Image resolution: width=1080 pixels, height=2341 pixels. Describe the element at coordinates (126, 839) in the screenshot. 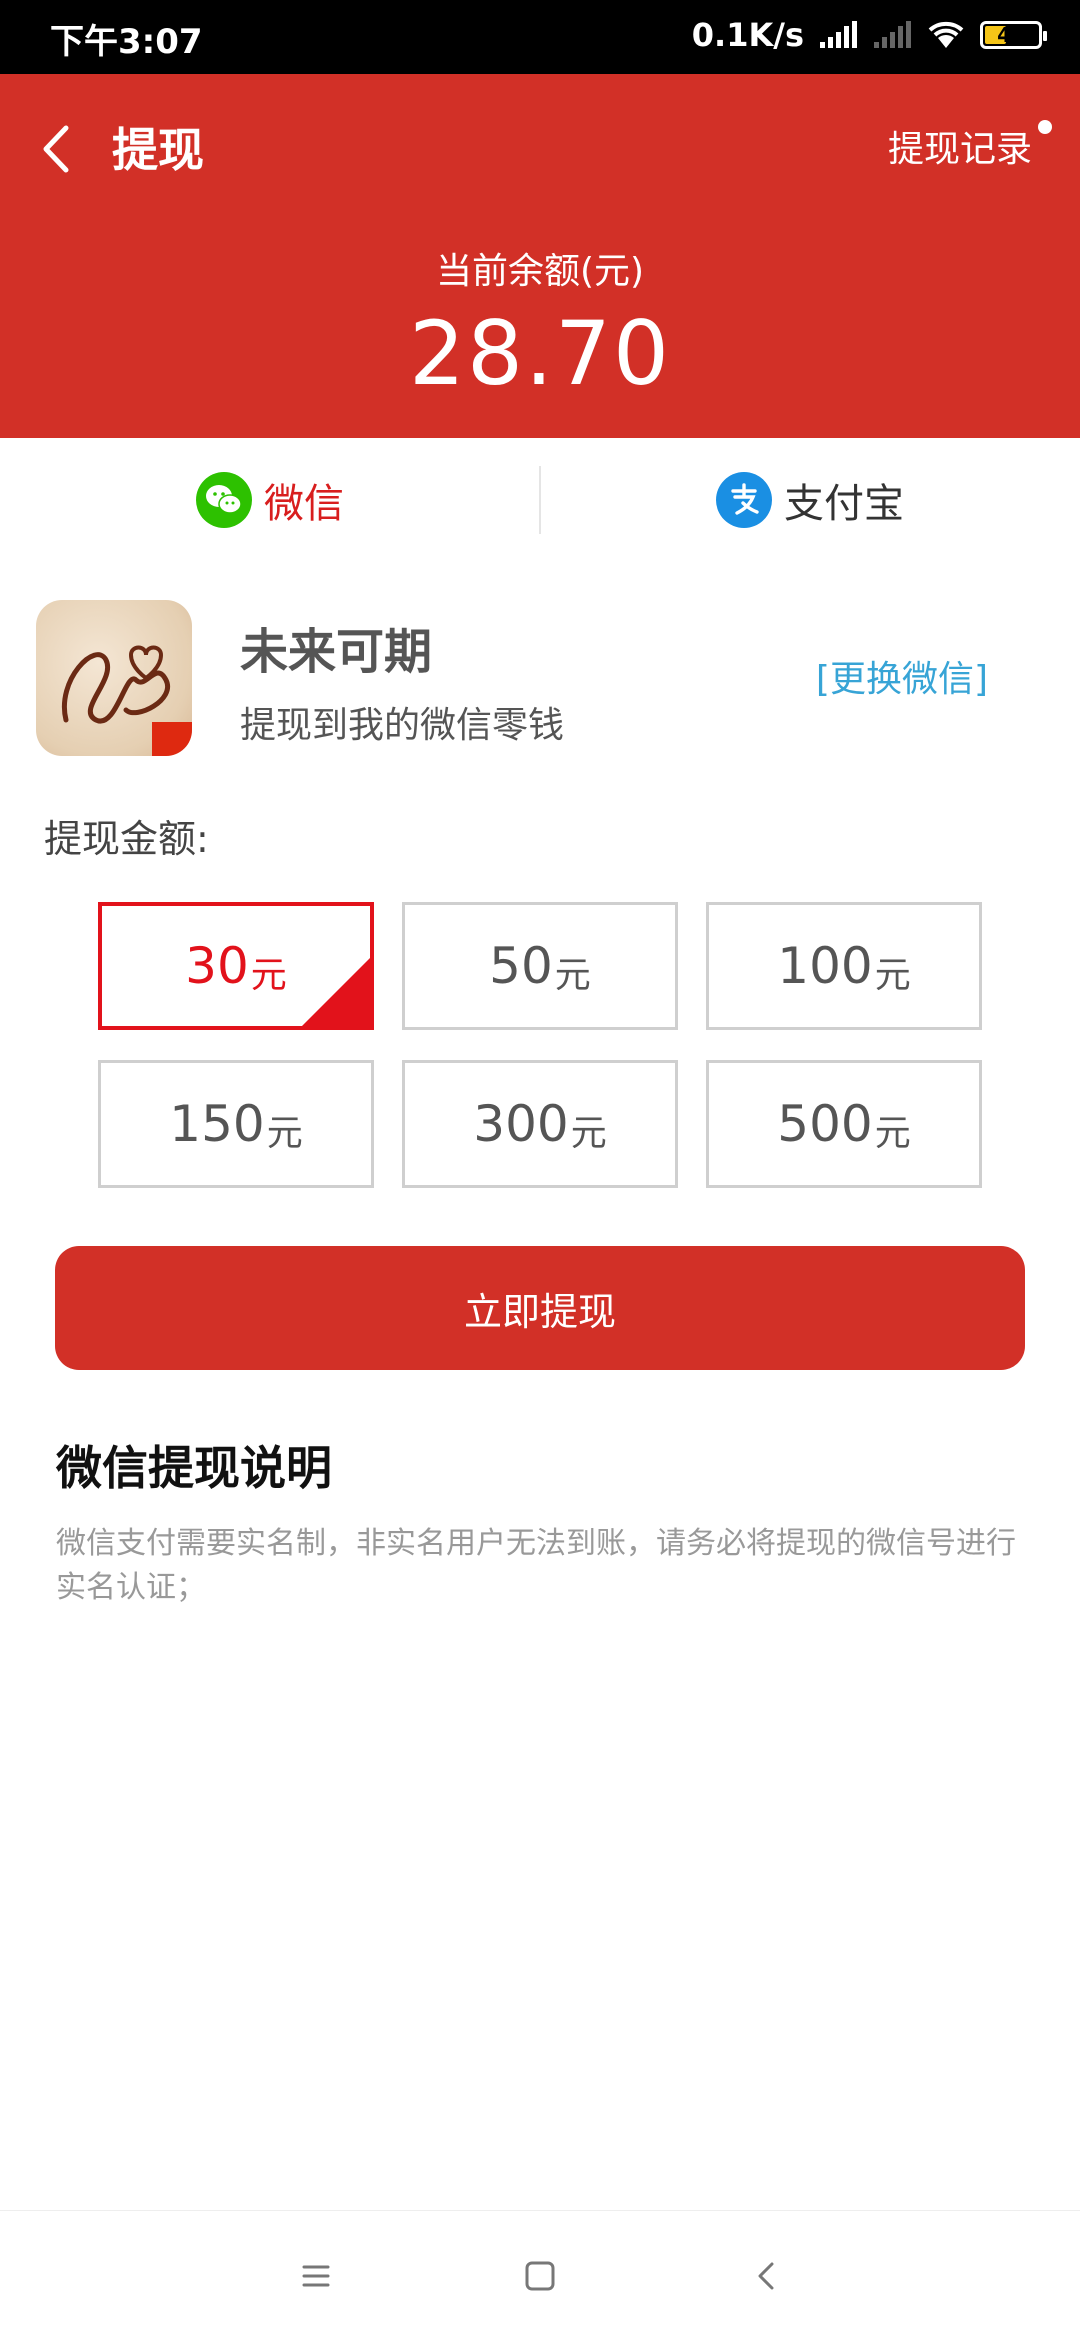

I see `amount-section-title: 提现金额:` at that location.